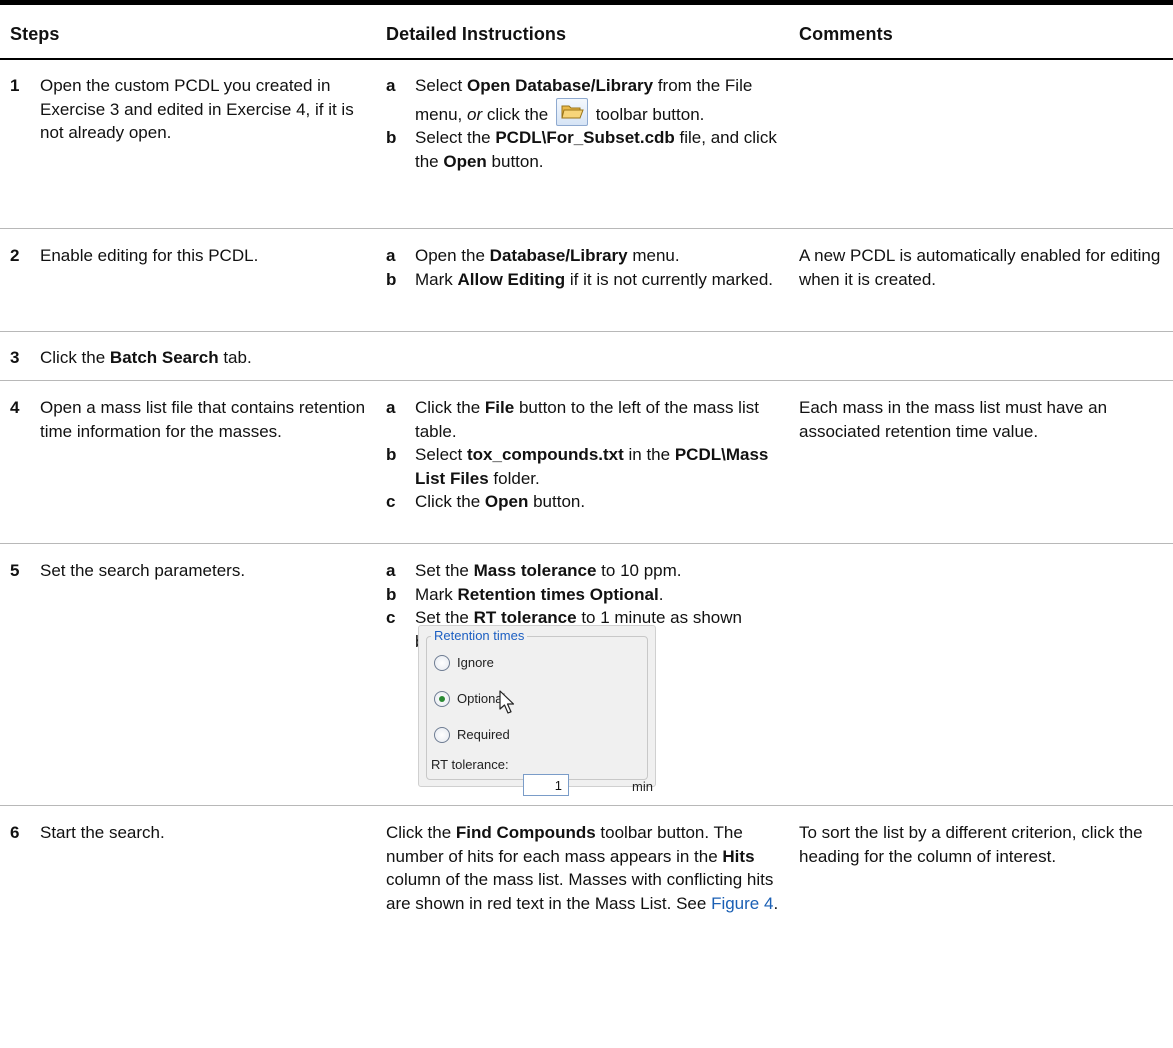  What do you see at coordinates (649, 454) in the screenshot?
I see `text: in the` at bounding box center [649, 454].